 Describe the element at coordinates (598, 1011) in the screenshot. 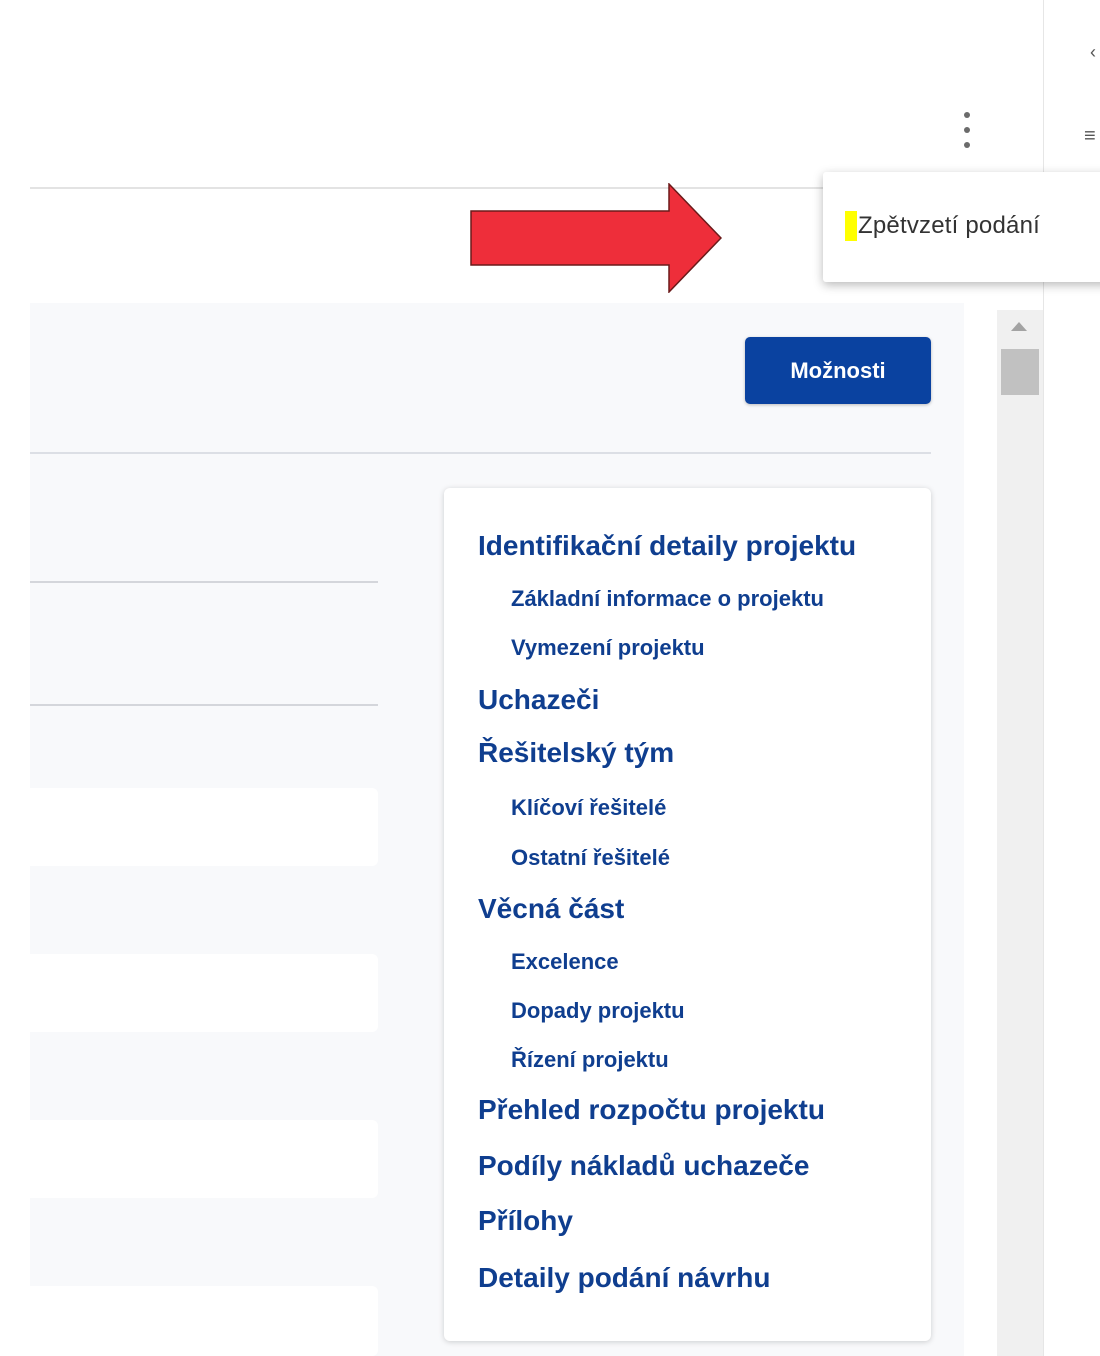

I see `toc-item-dopady-projektu: Dopady projektu` at that location.